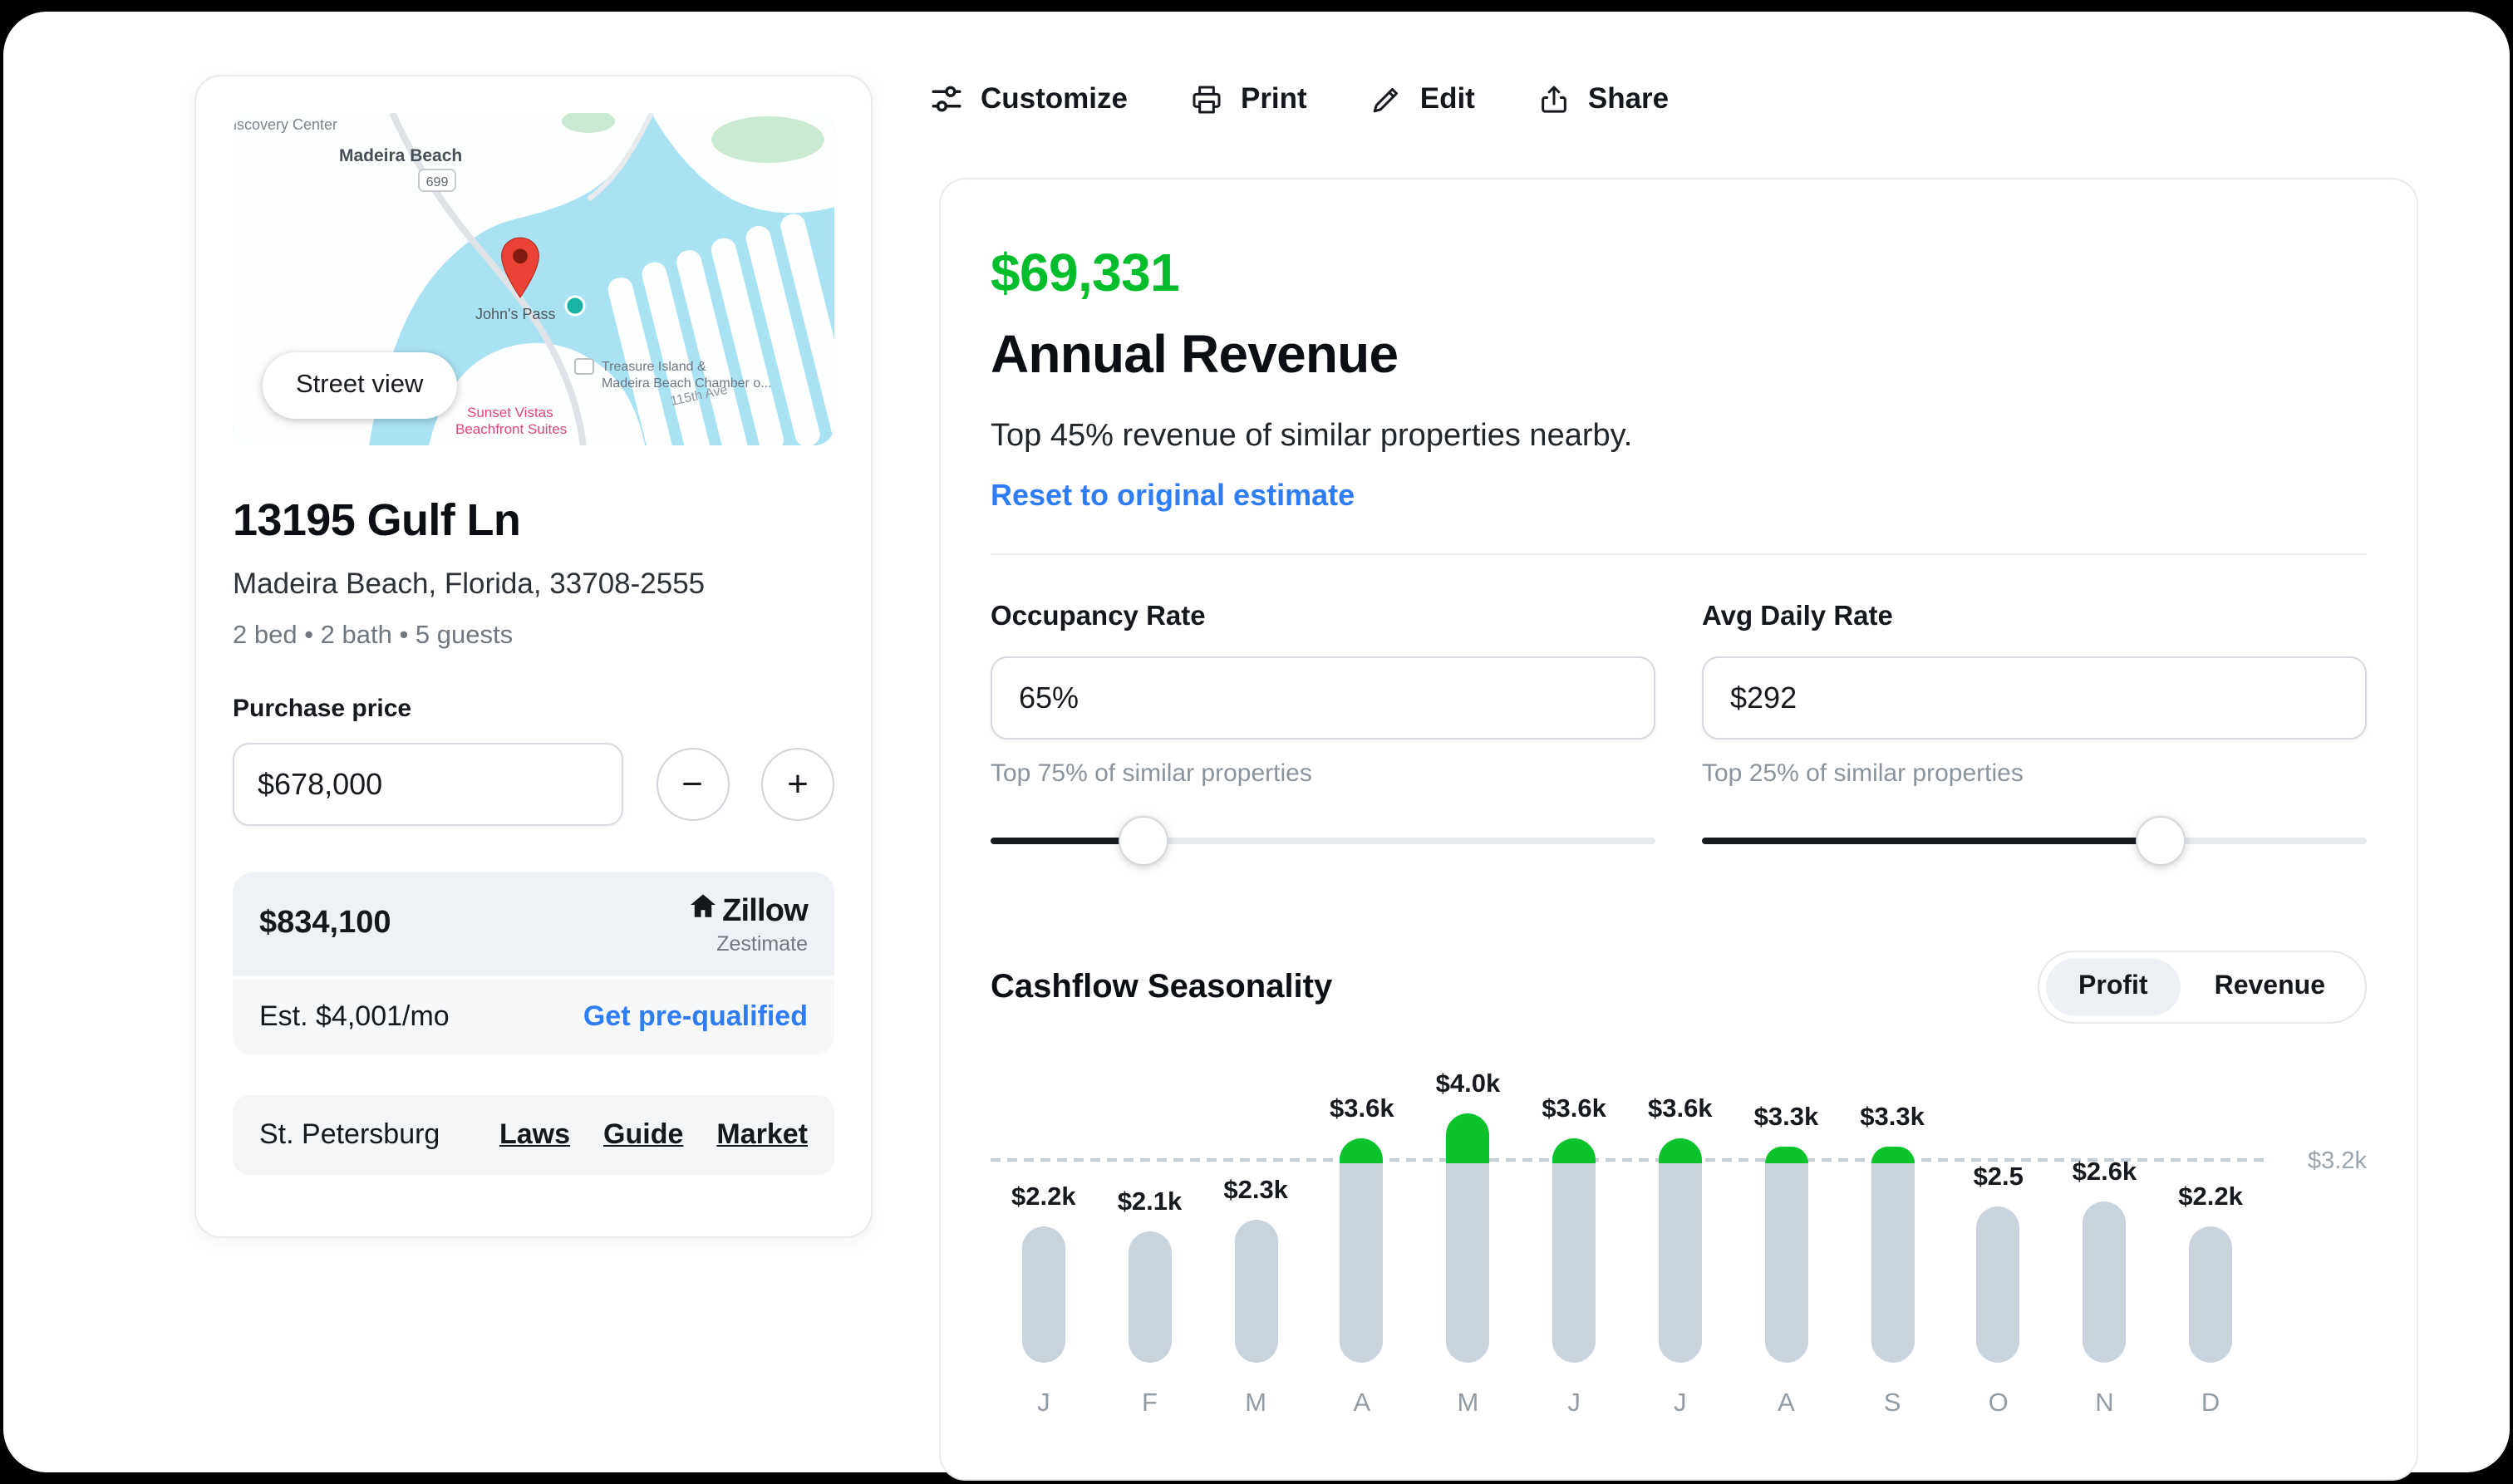 The image size is (2513, 1484). What do you see at coordinates (1150, 1403) in the screenshot?
I see `month-label: F` at bounding box center [1150, 1403].